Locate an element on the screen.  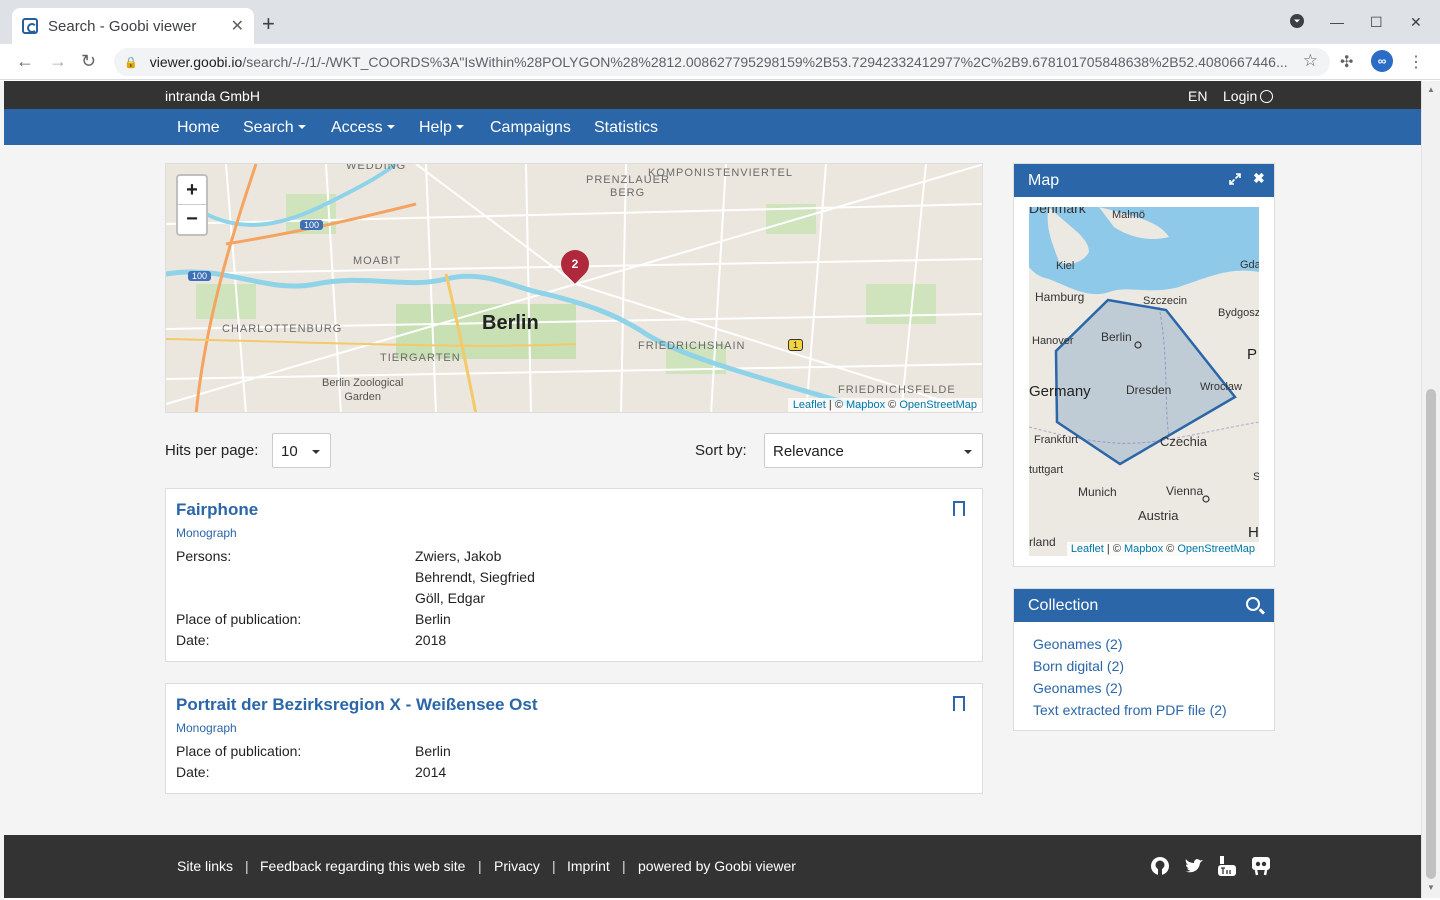
park-area is located at coordinates (226, 301).